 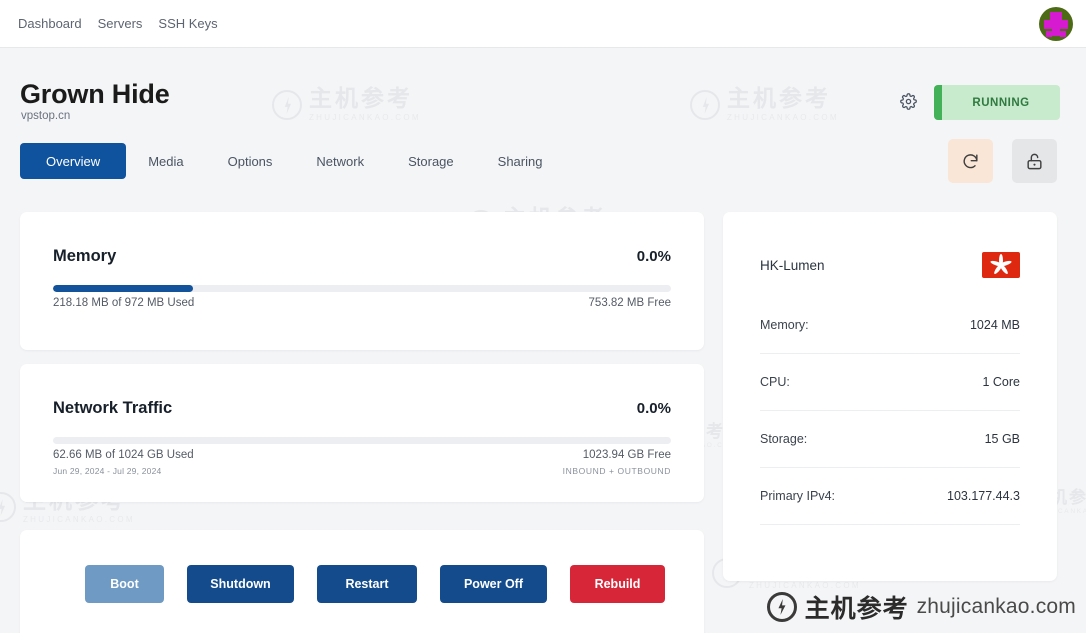 I want to click on spec-value: 15 GB, so click(x=1002, y=439).